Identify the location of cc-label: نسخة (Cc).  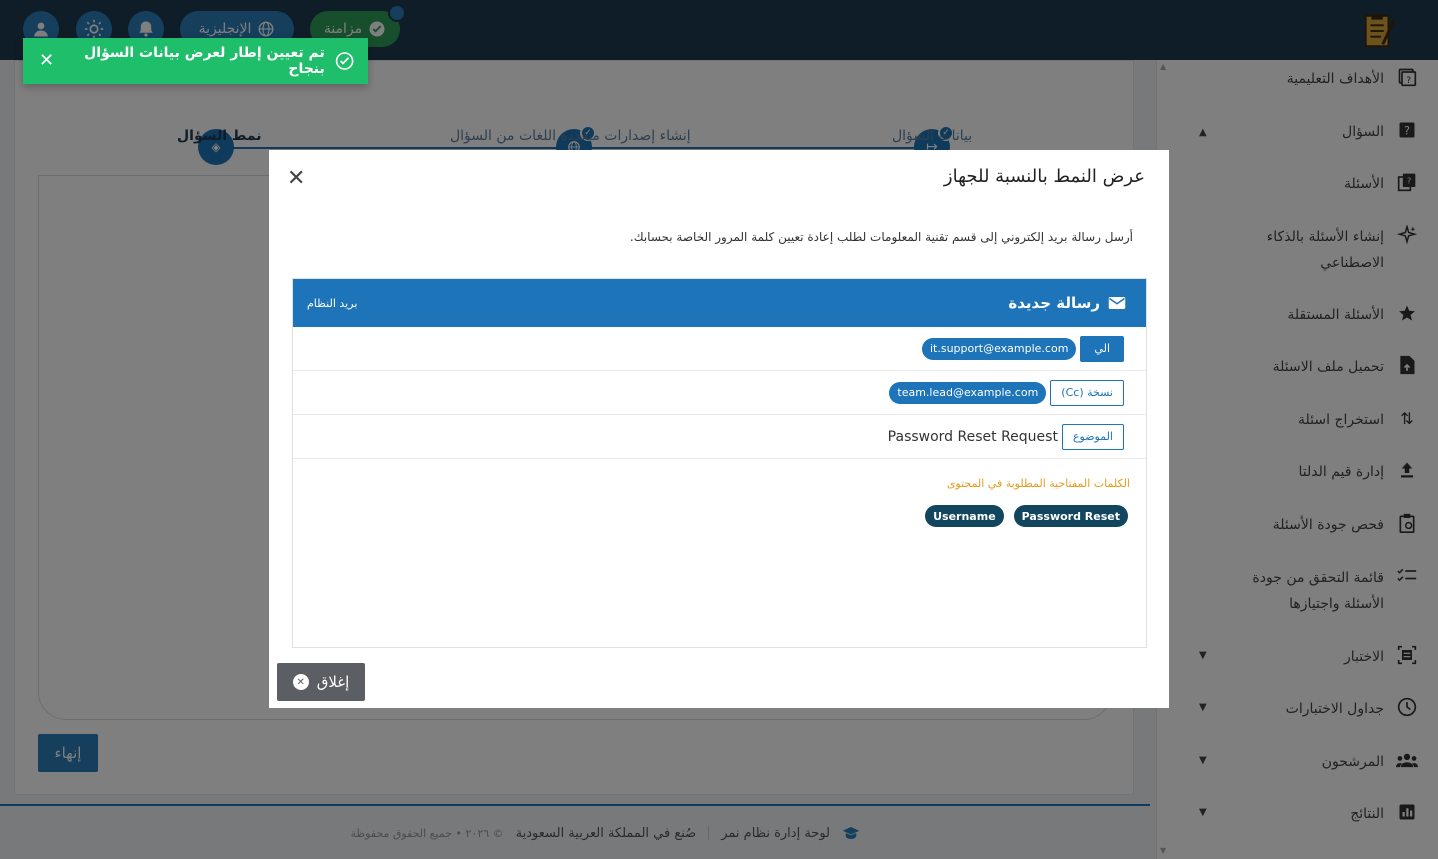
(1087, 392).